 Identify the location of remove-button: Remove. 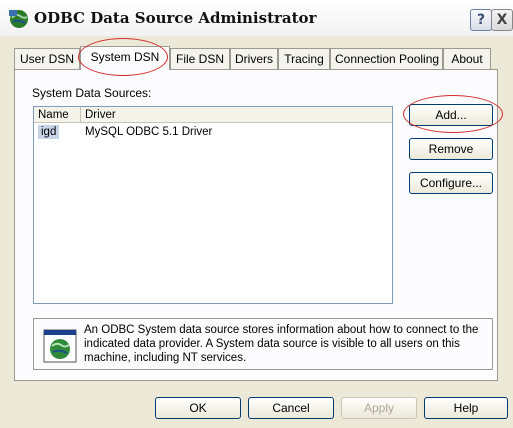
(451, 149).